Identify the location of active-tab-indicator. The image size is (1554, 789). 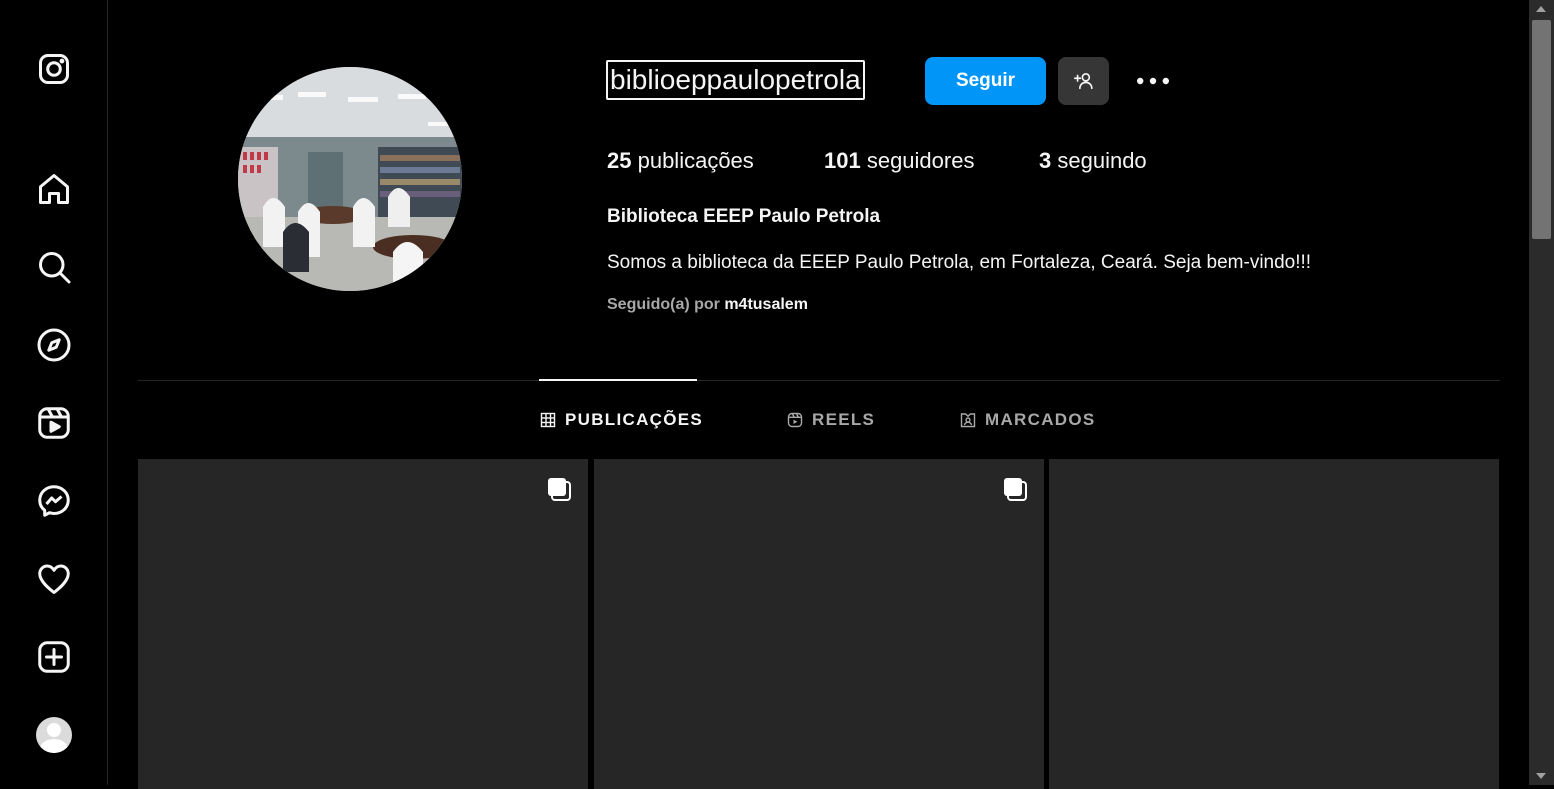
(618, 380).